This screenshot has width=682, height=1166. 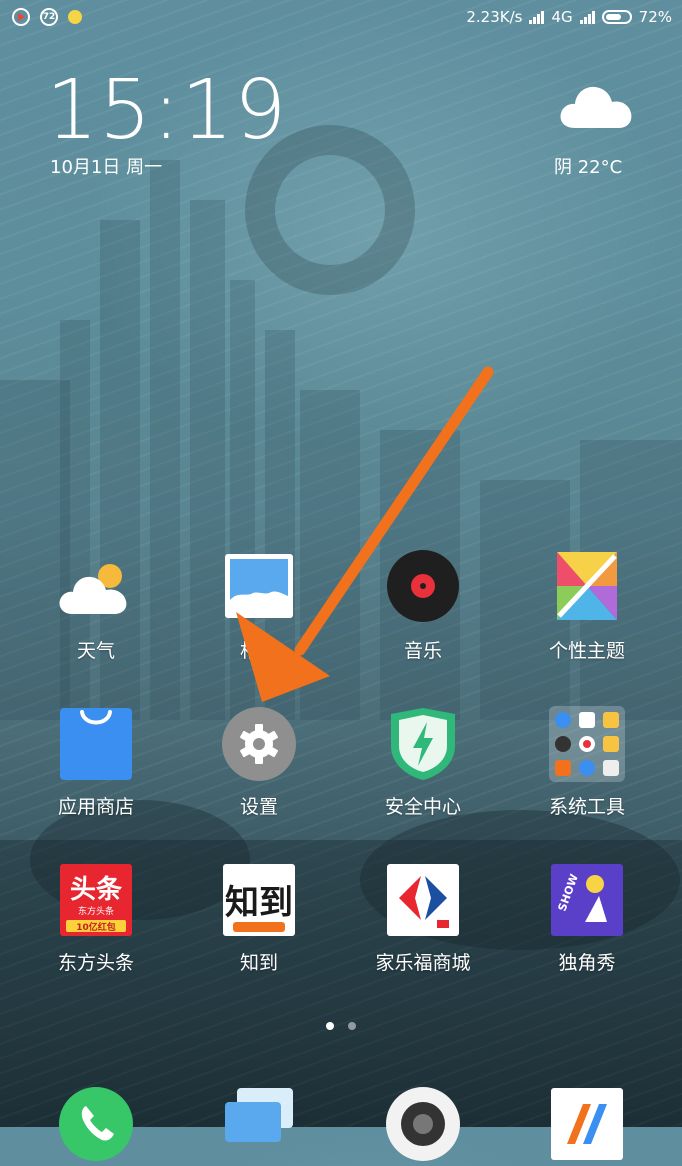 I want to click on page-dot, so click(x=352, y=1026).